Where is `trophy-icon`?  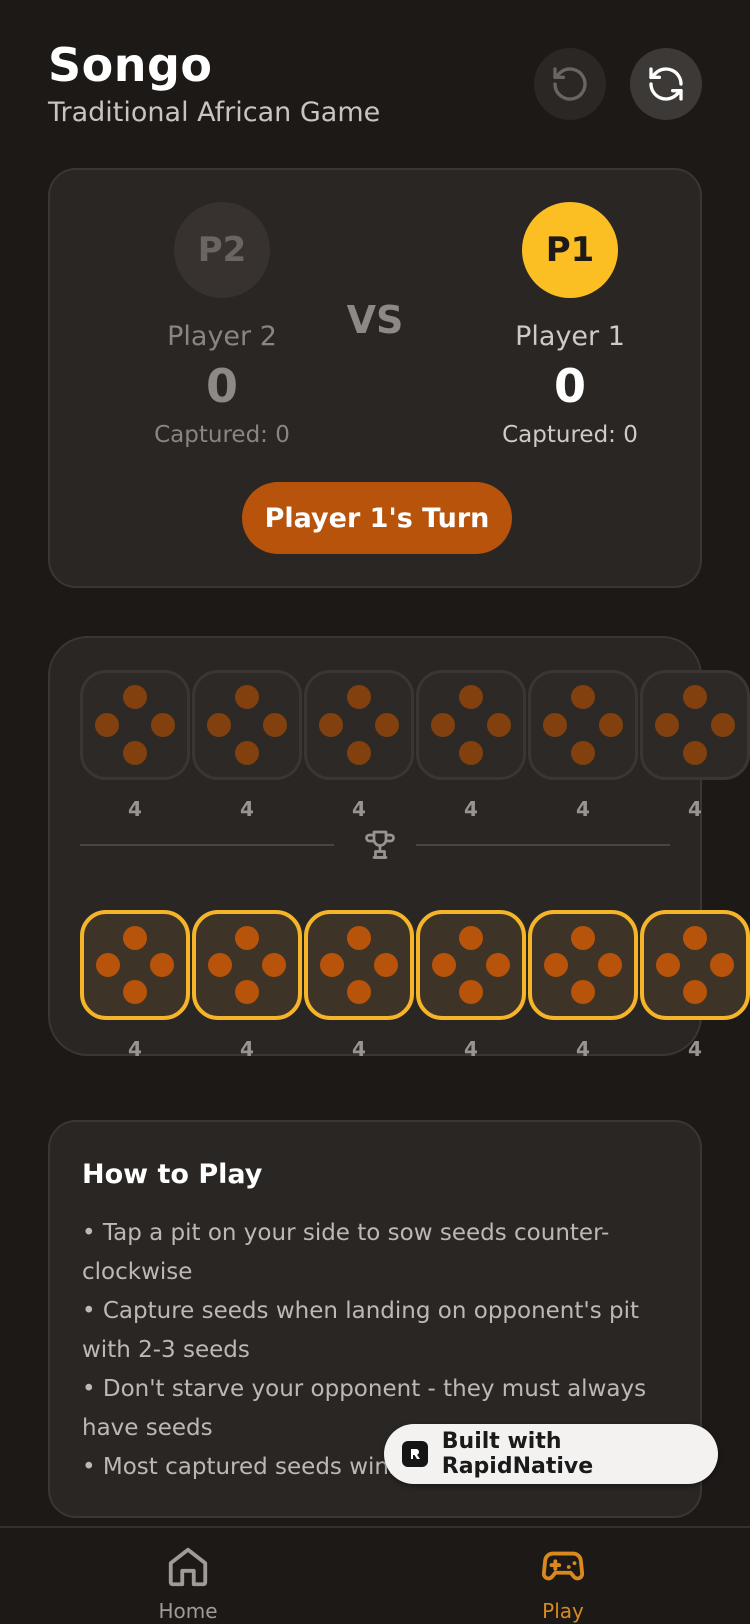
trophy-icon is located at coordinates (380, 844).